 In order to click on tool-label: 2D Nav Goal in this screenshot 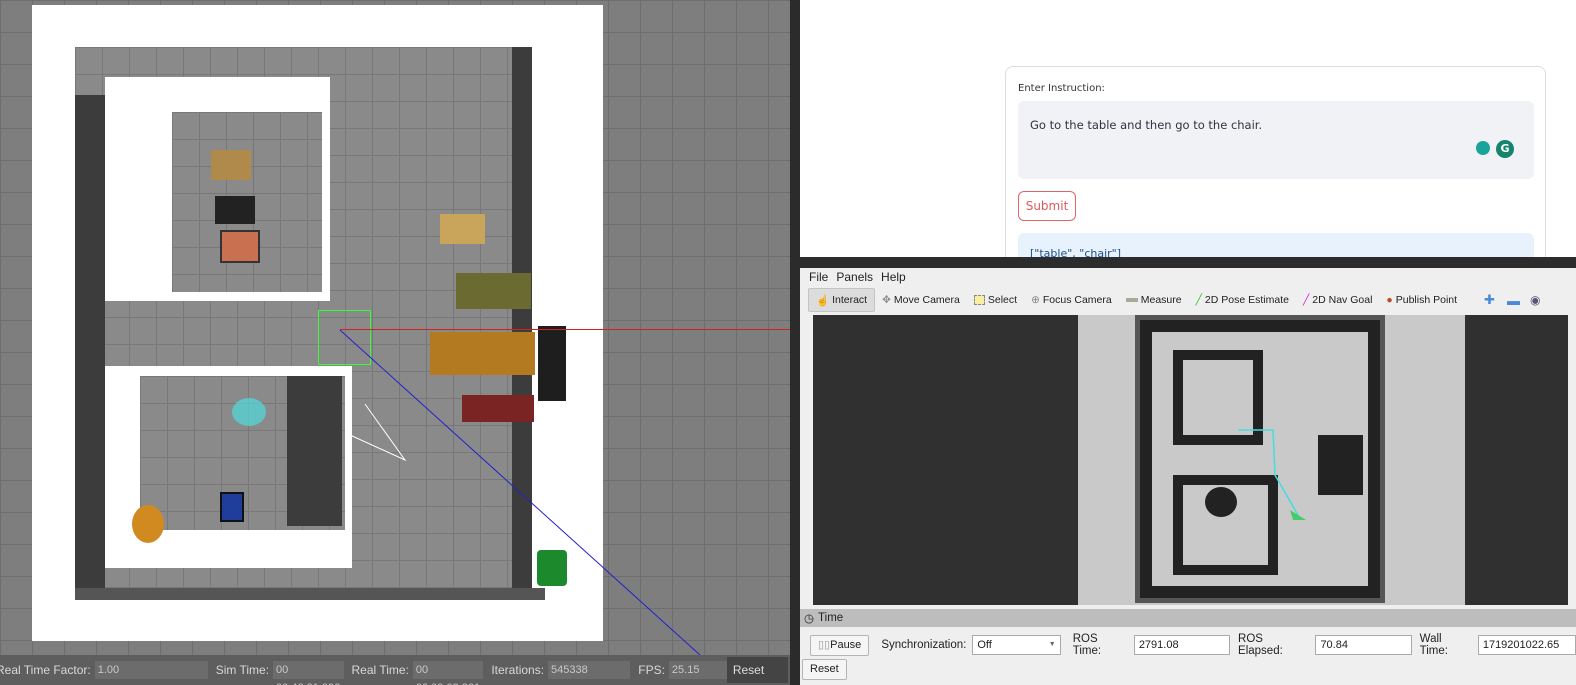, I will do `click(1342, 300)`.